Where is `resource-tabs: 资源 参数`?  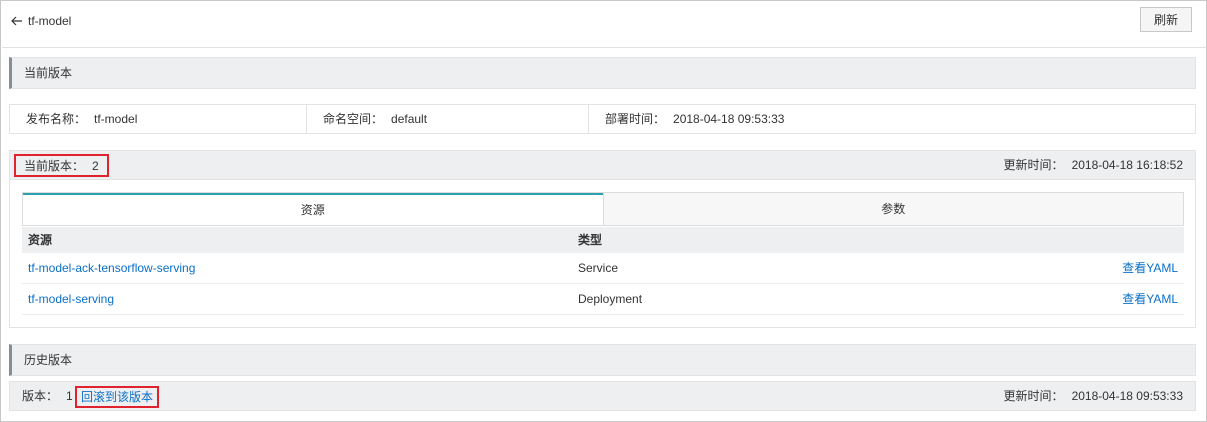
resource-tabs: 资源 参数 is located at coordinates (603, 209).